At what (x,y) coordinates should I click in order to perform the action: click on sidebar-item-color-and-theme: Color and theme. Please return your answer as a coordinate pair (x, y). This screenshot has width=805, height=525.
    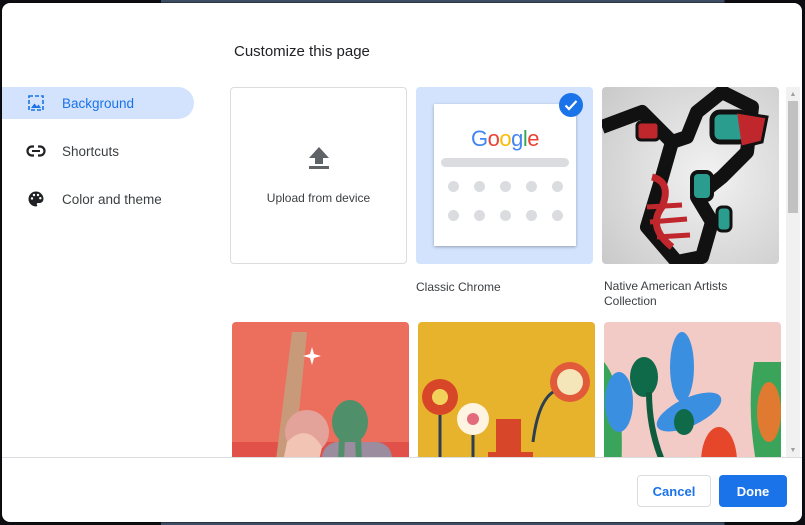
    Looking at the image, I should click on (98, 199).